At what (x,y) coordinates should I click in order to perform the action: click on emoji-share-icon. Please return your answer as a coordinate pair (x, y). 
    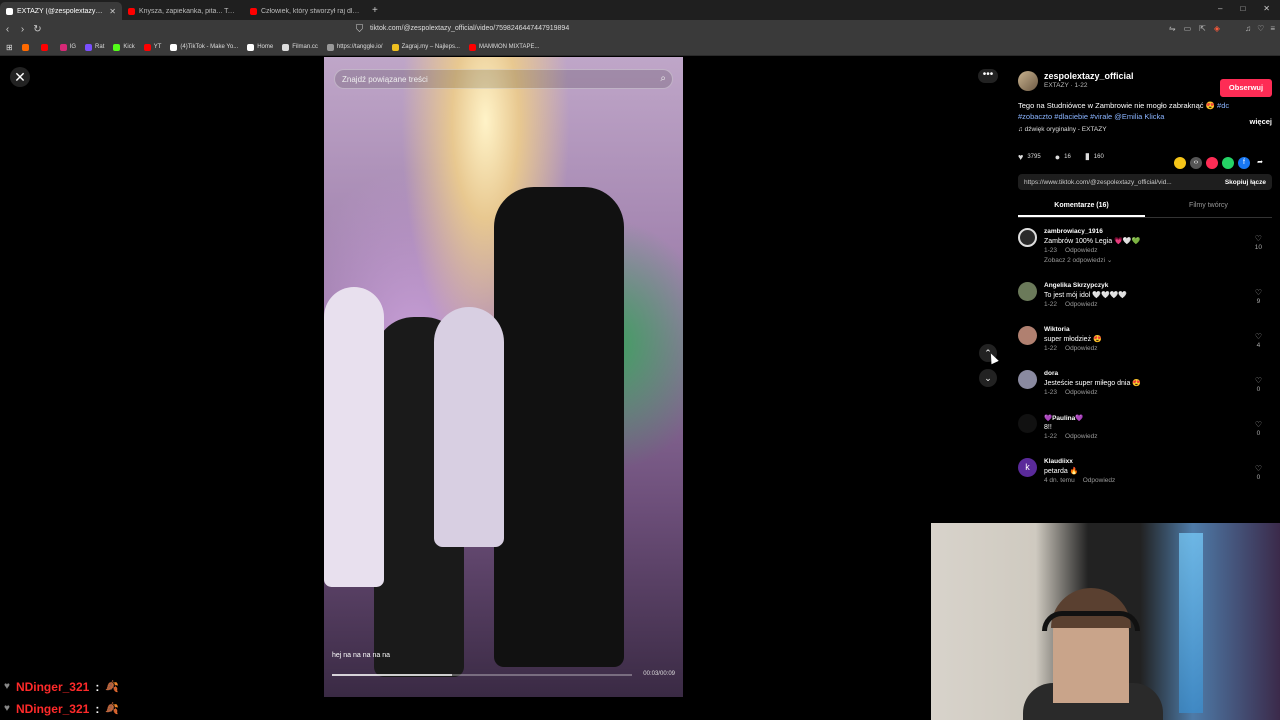
    Looking at the image, I should click on (1180, 163).